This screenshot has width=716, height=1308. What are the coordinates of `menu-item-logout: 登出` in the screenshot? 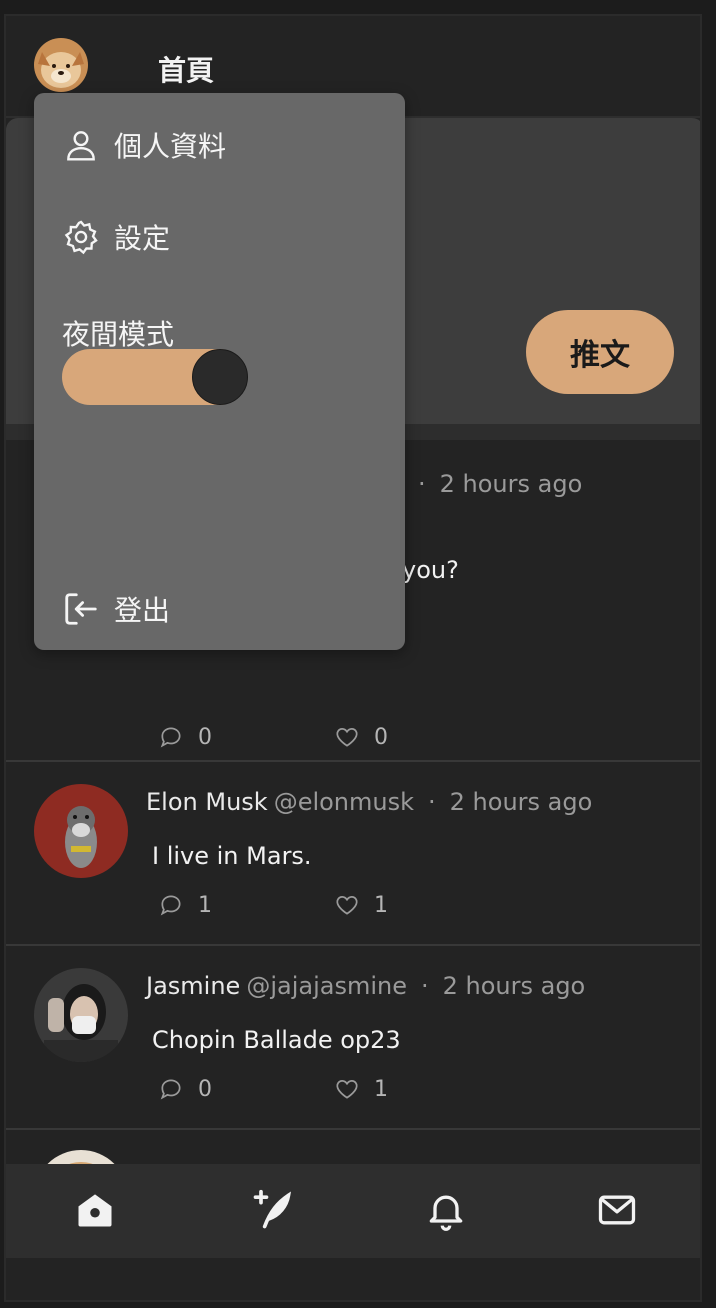 It's located at (116, 609).